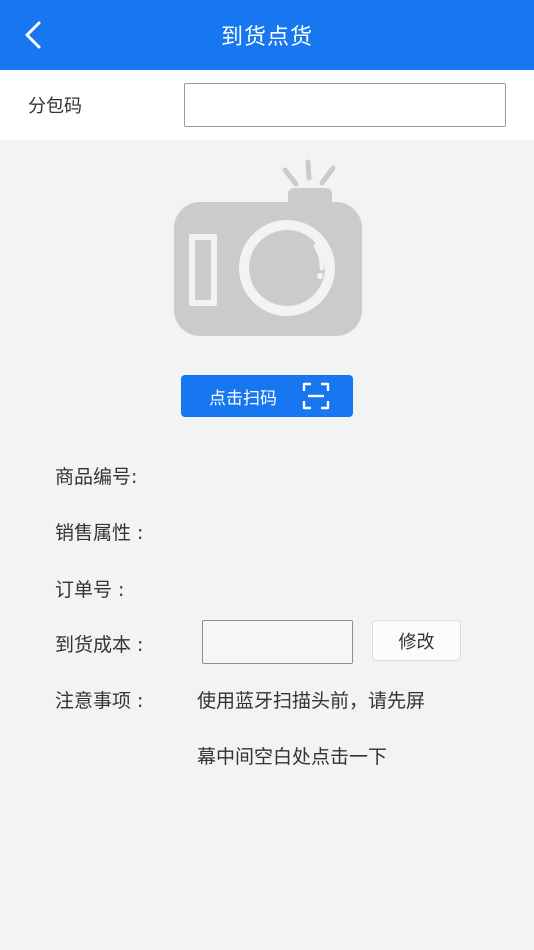 The height and width of the screenshot is (950, 534). What do you see at coordinates (311, 701) in the screenshot?
I see `notes-text-line1: 使用蓝牙扫描头前，请先屏` at bounding box center [311, 701].